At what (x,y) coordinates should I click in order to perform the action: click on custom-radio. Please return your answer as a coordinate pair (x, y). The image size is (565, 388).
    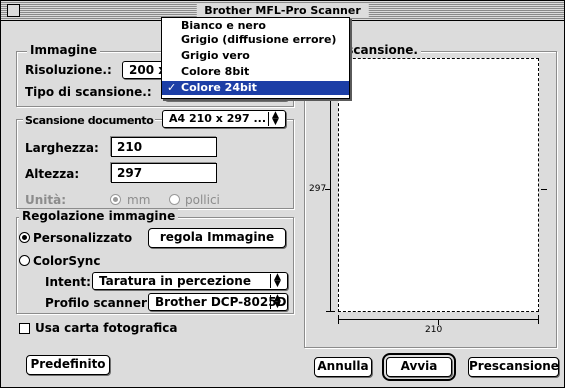
    Looking at the image, I should click on (24, 237).